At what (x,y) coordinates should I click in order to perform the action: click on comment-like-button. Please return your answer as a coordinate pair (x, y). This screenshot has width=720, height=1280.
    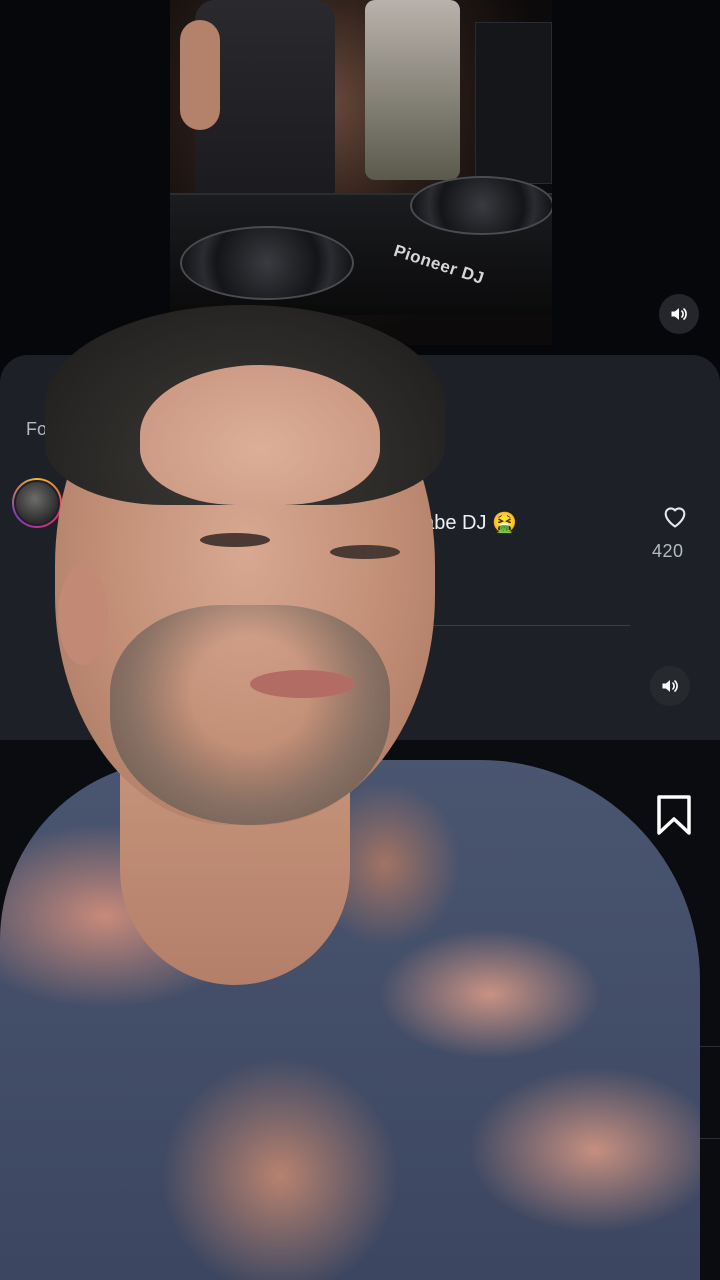
    Looking at the image, I should click on (675, 516).